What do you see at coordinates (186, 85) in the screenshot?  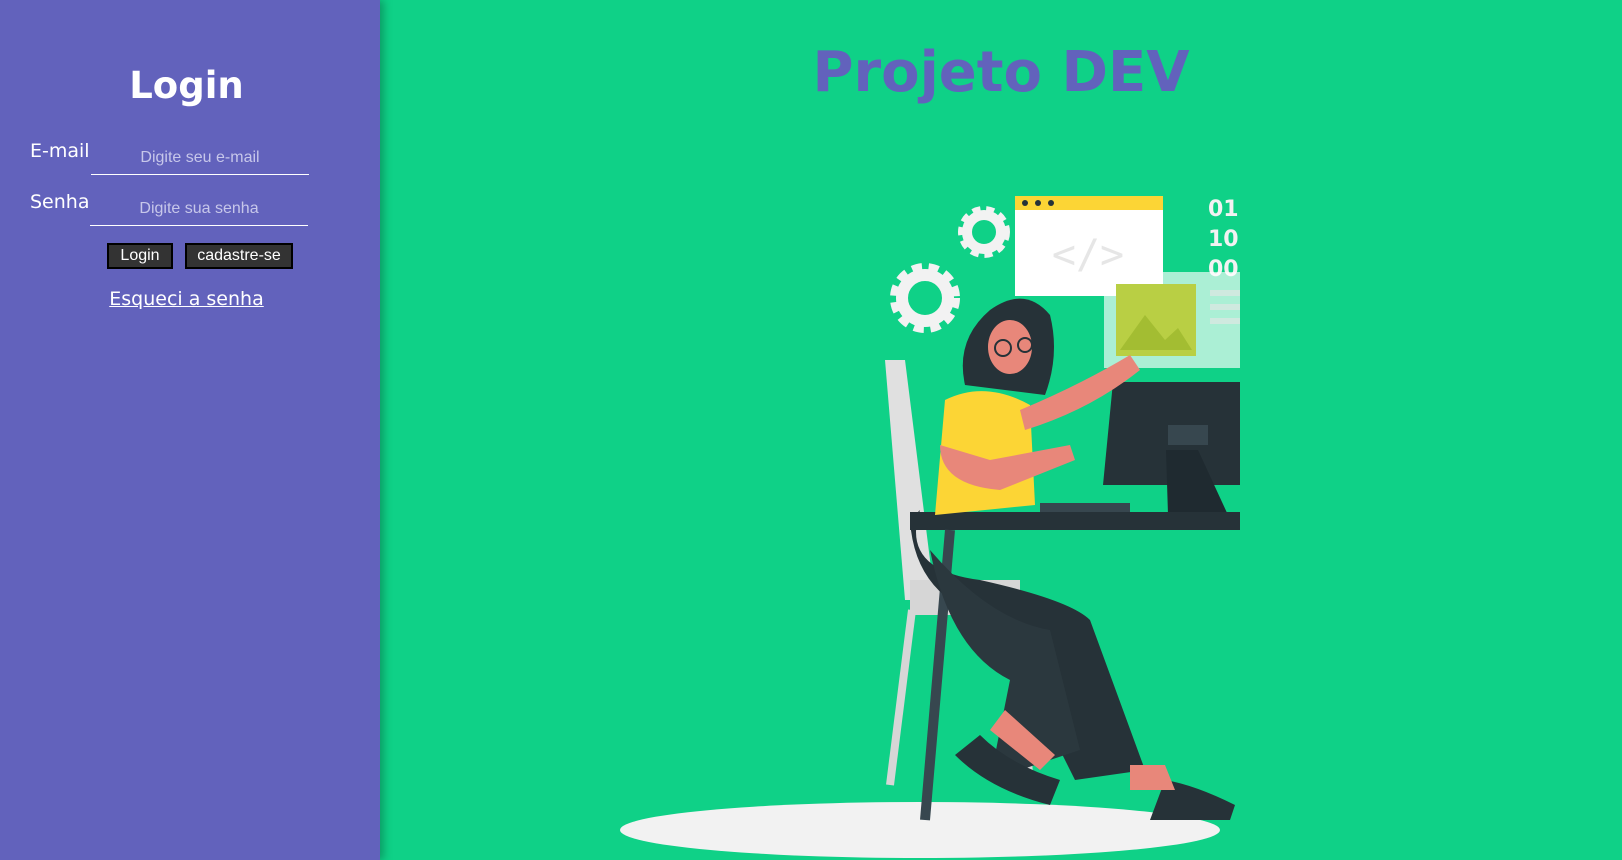 I see `login-title: Login` at bounding box center [186, 85].